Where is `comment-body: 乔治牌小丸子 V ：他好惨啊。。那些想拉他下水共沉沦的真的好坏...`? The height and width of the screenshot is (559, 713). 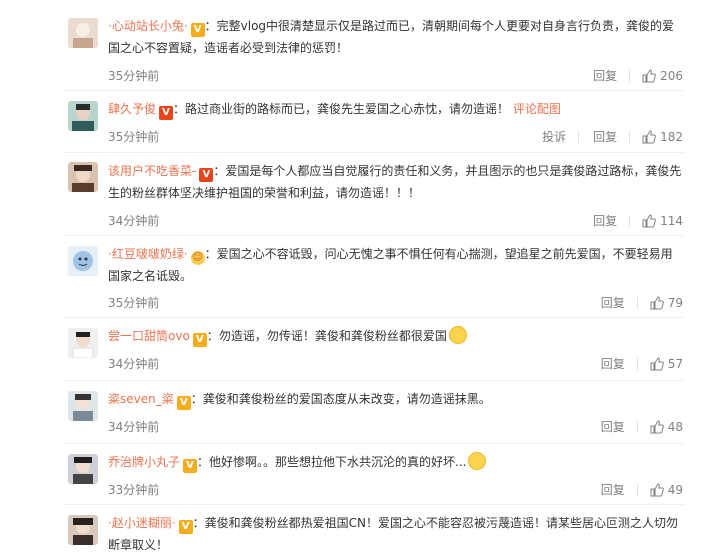
comment-body: 乔治牌小丸子 V ：他好惨啊。。那些想拉他下水共沉沦的真的好坏... is located at coordinates (395, 462).